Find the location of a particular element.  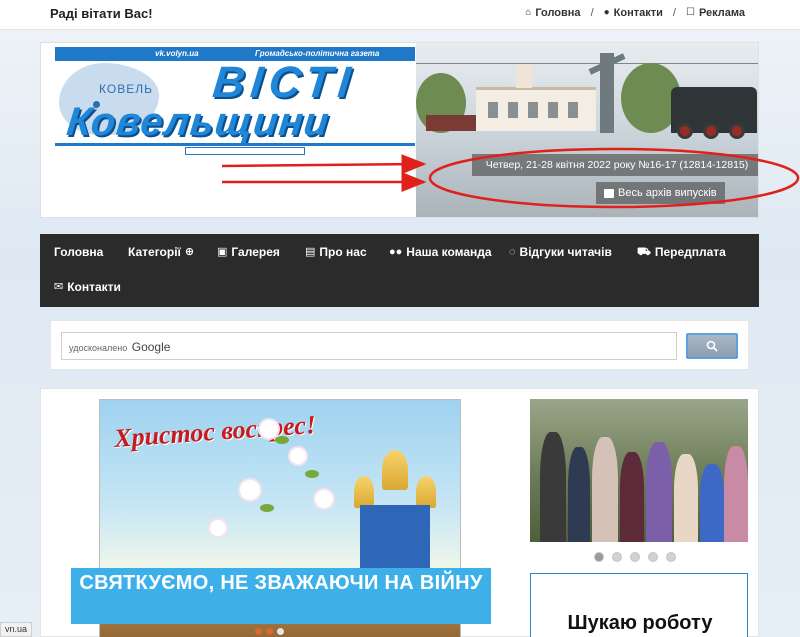

top-link-label: Головна is located at coordinates (558, 13).